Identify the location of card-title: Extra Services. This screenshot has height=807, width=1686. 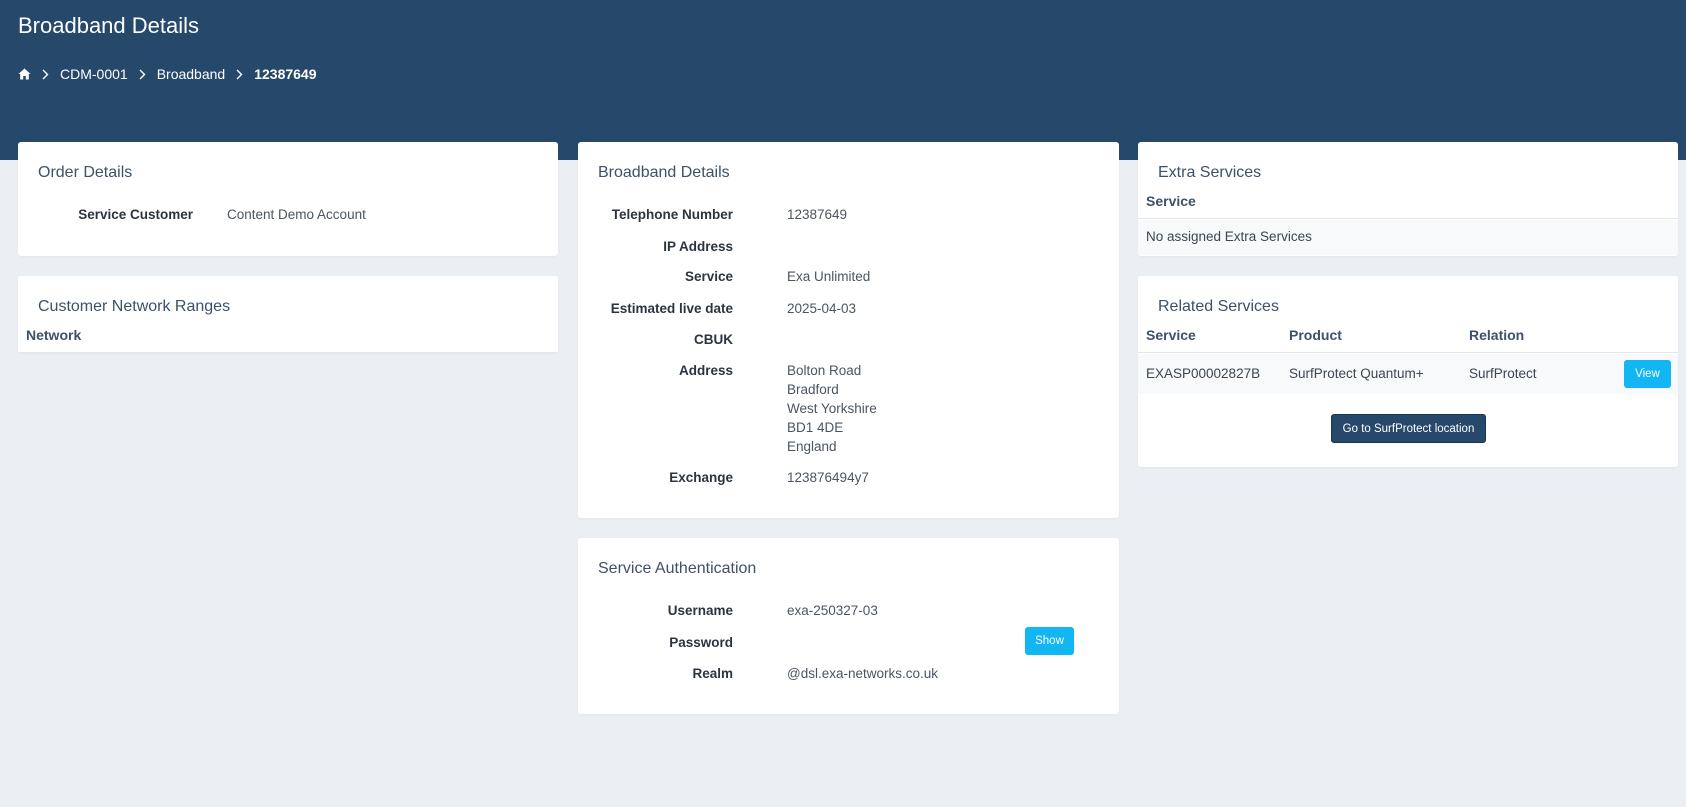
(1210, 172).